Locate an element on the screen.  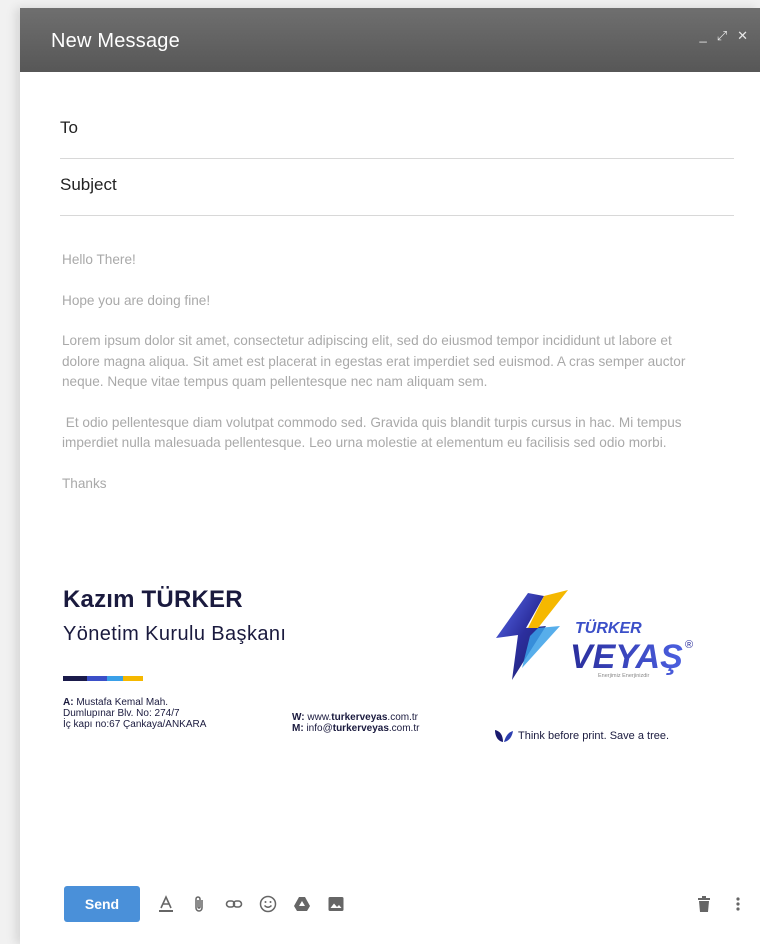
tree-note: Think before print. Save a tree. is located at coordinates (581, 736).